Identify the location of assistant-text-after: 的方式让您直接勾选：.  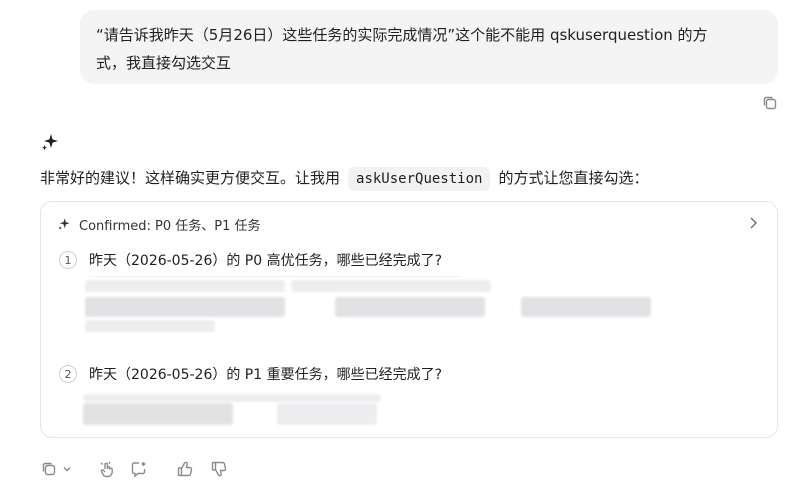
(573, 178).